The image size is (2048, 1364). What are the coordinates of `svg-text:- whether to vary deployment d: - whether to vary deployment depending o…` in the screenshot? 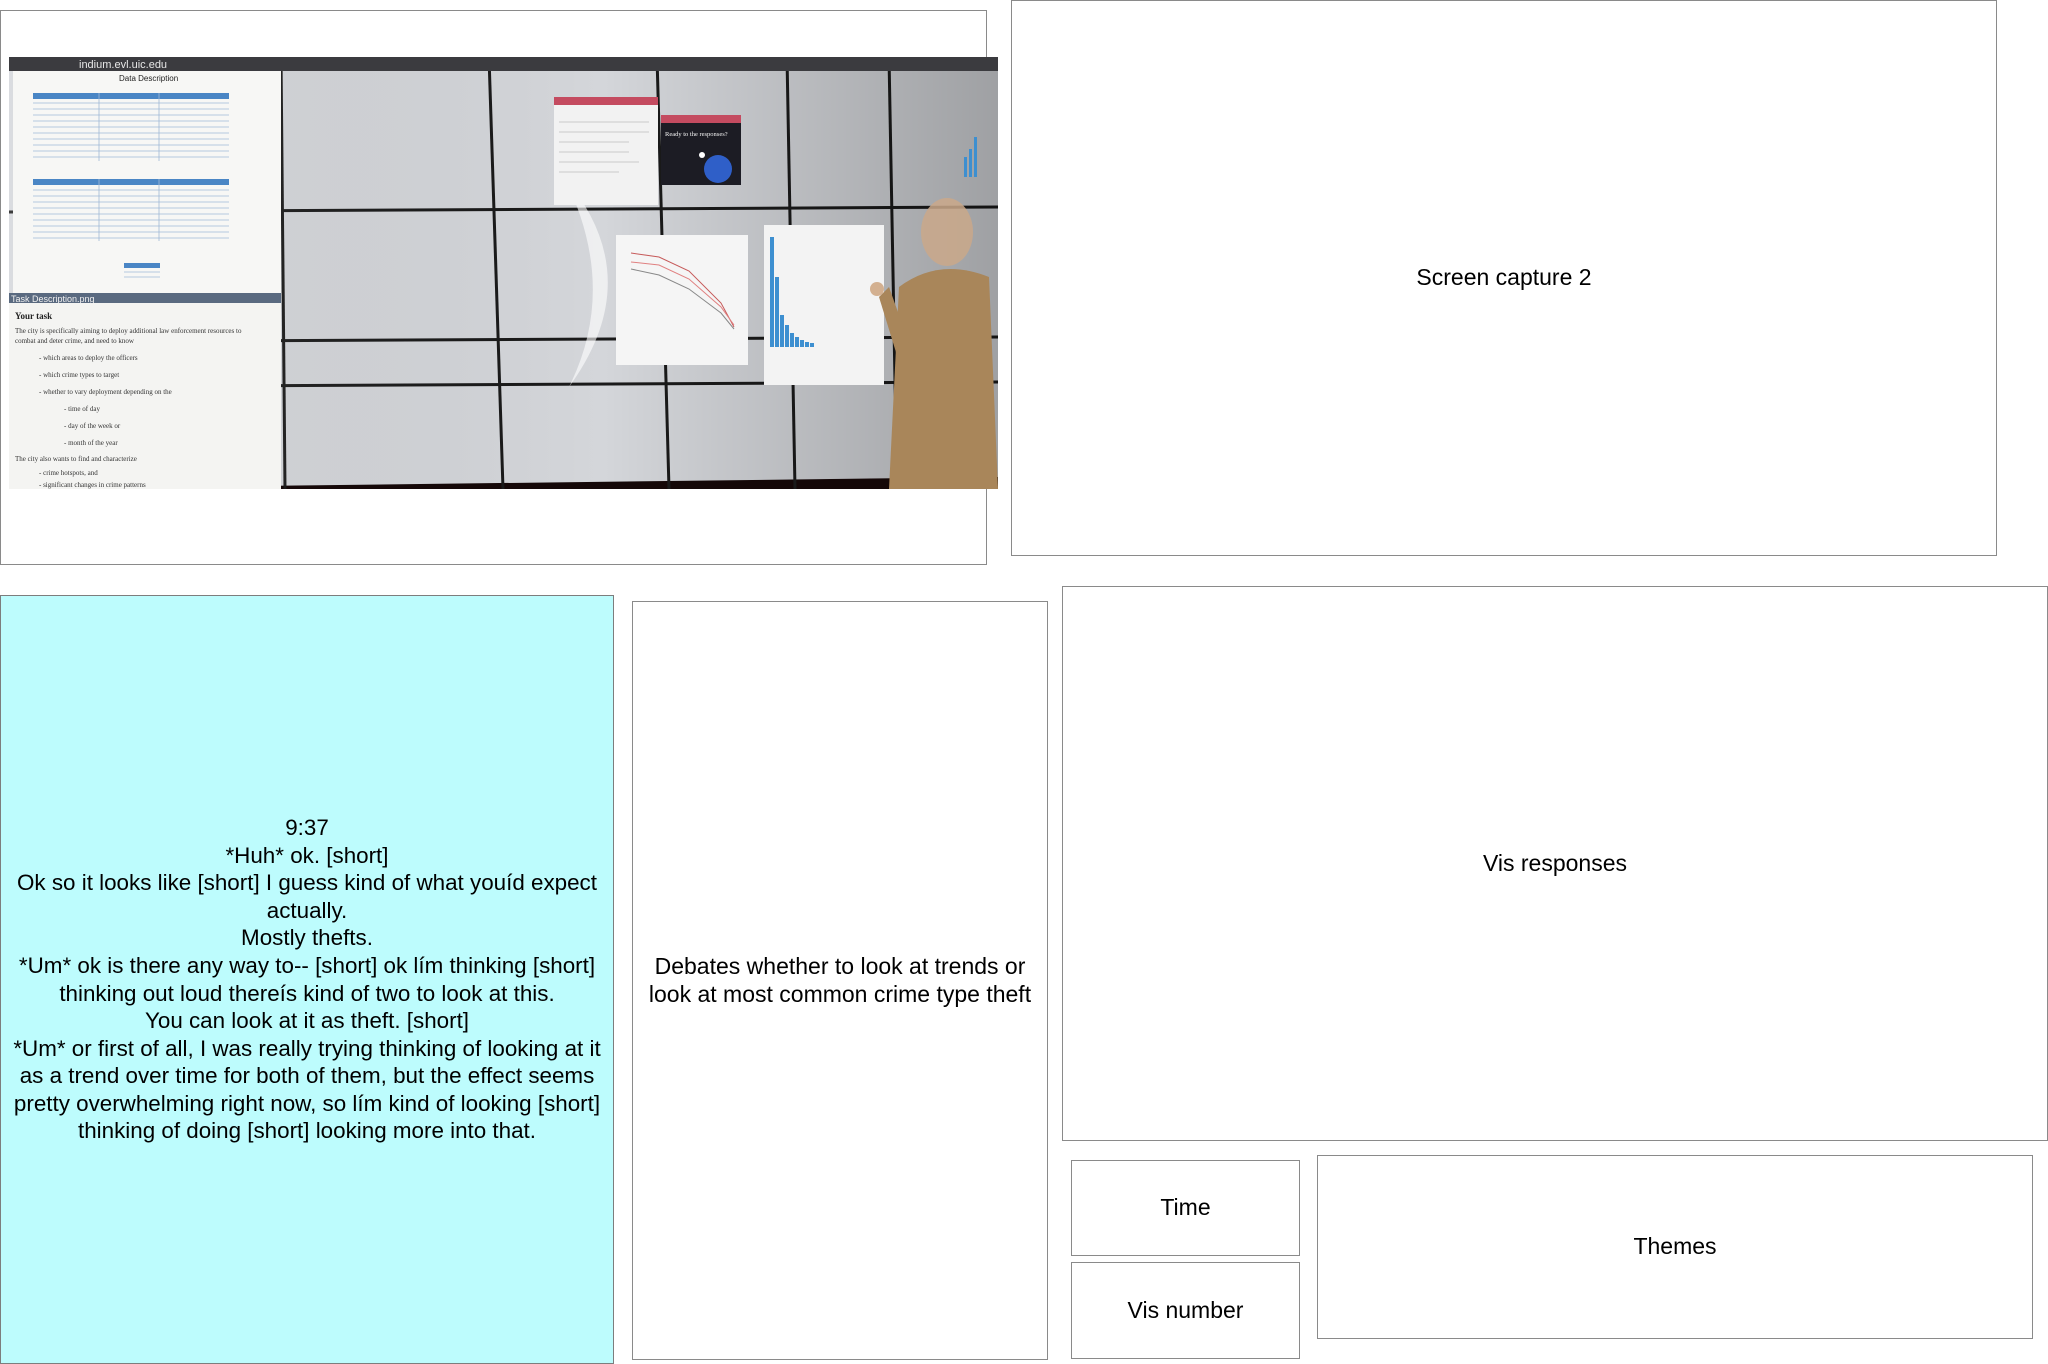 It's located at (105, 392).